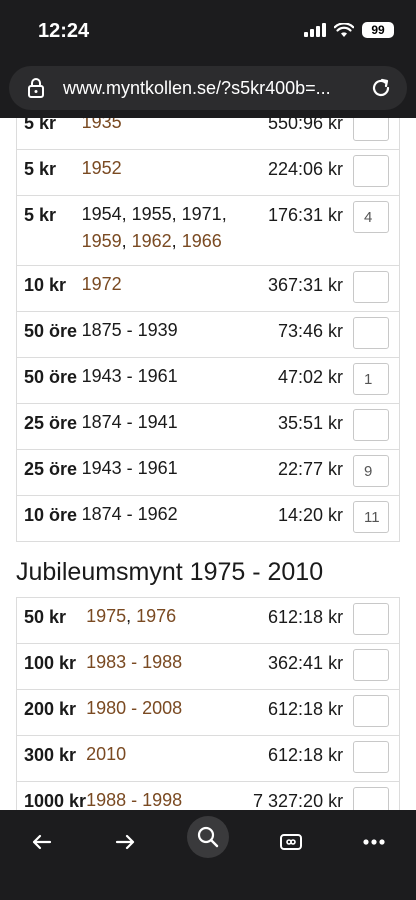 The height and width of the screenshot is (900, 416). What do you see at coordinates (134, 662) in the screenshot?
I see `year-link: 1983 - 1988` at bounding box center [134, 662].